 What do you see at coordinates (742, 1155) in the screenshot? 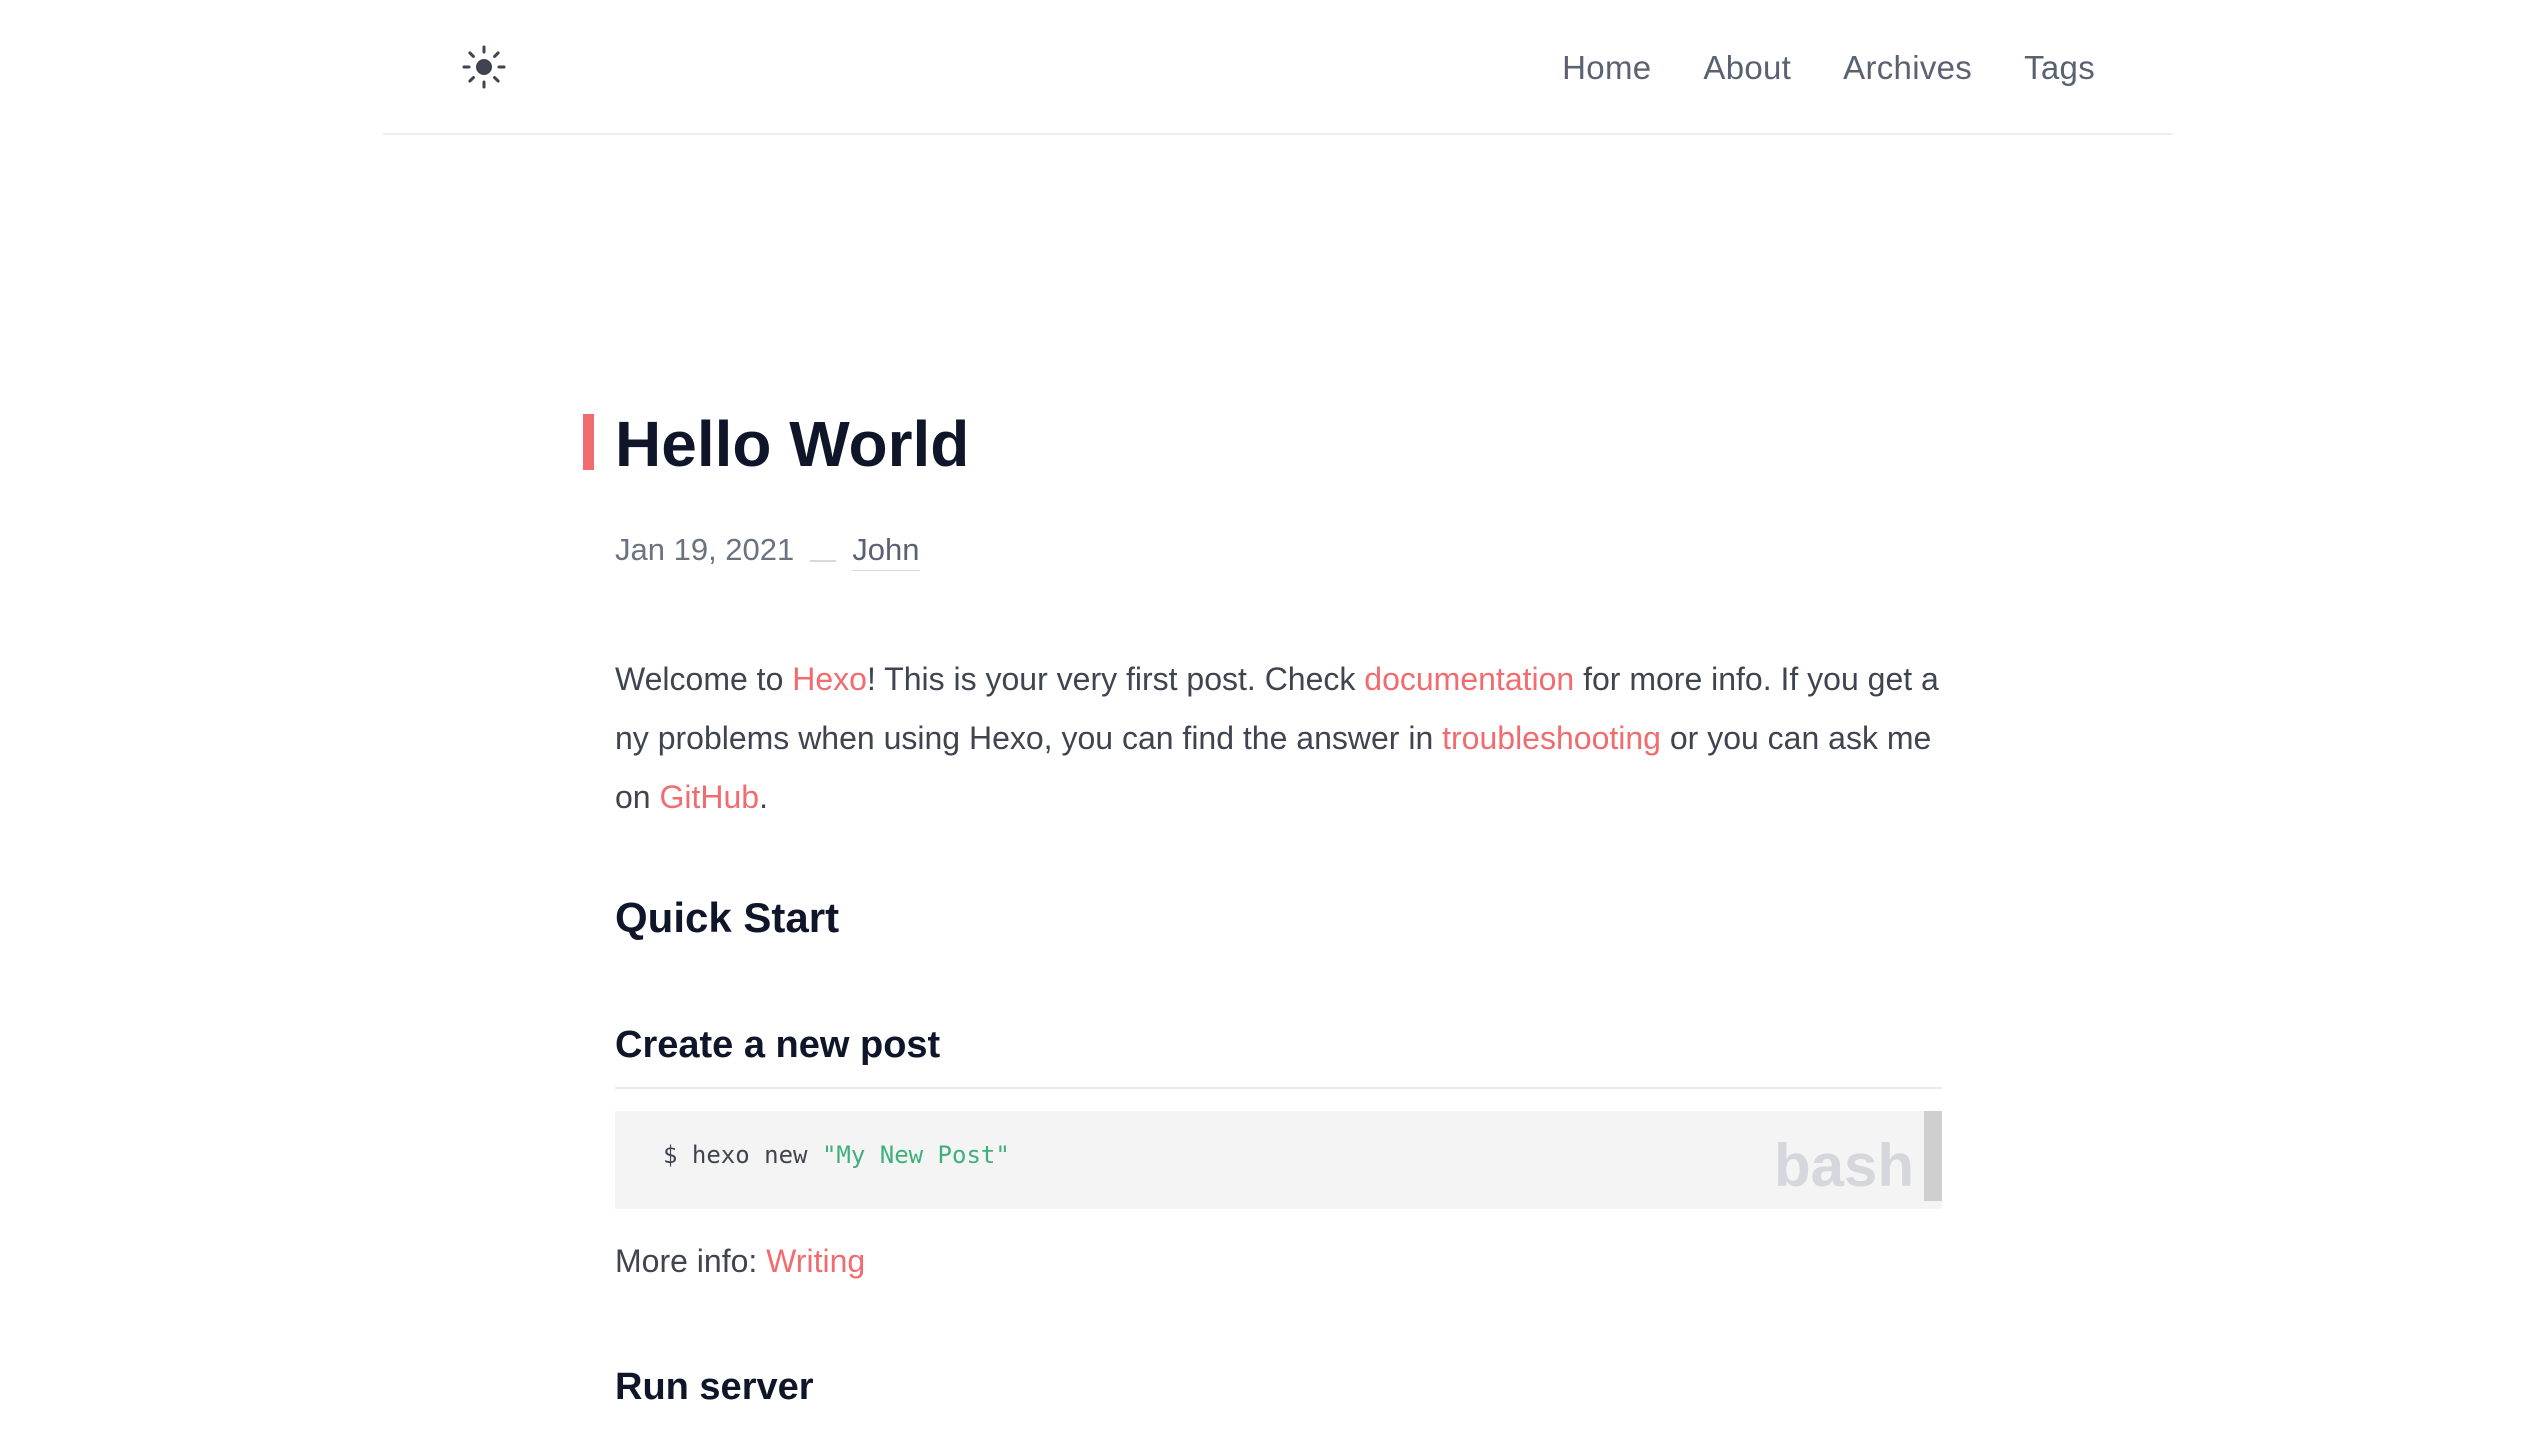
I see `code-command: $ hexo new` at bounding box center [742, 1155].